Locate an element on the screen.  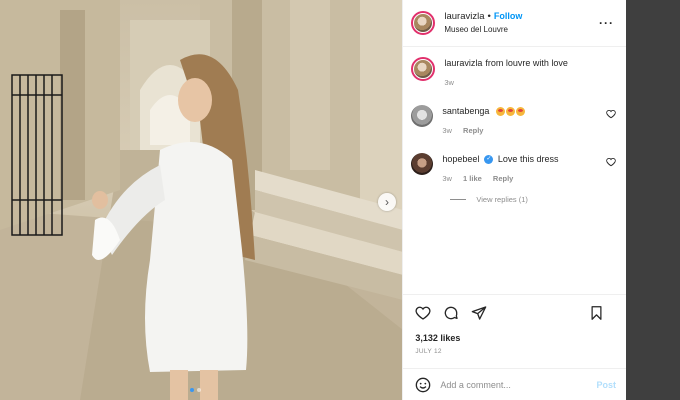
action-bar is located at coordinates (514, 312).